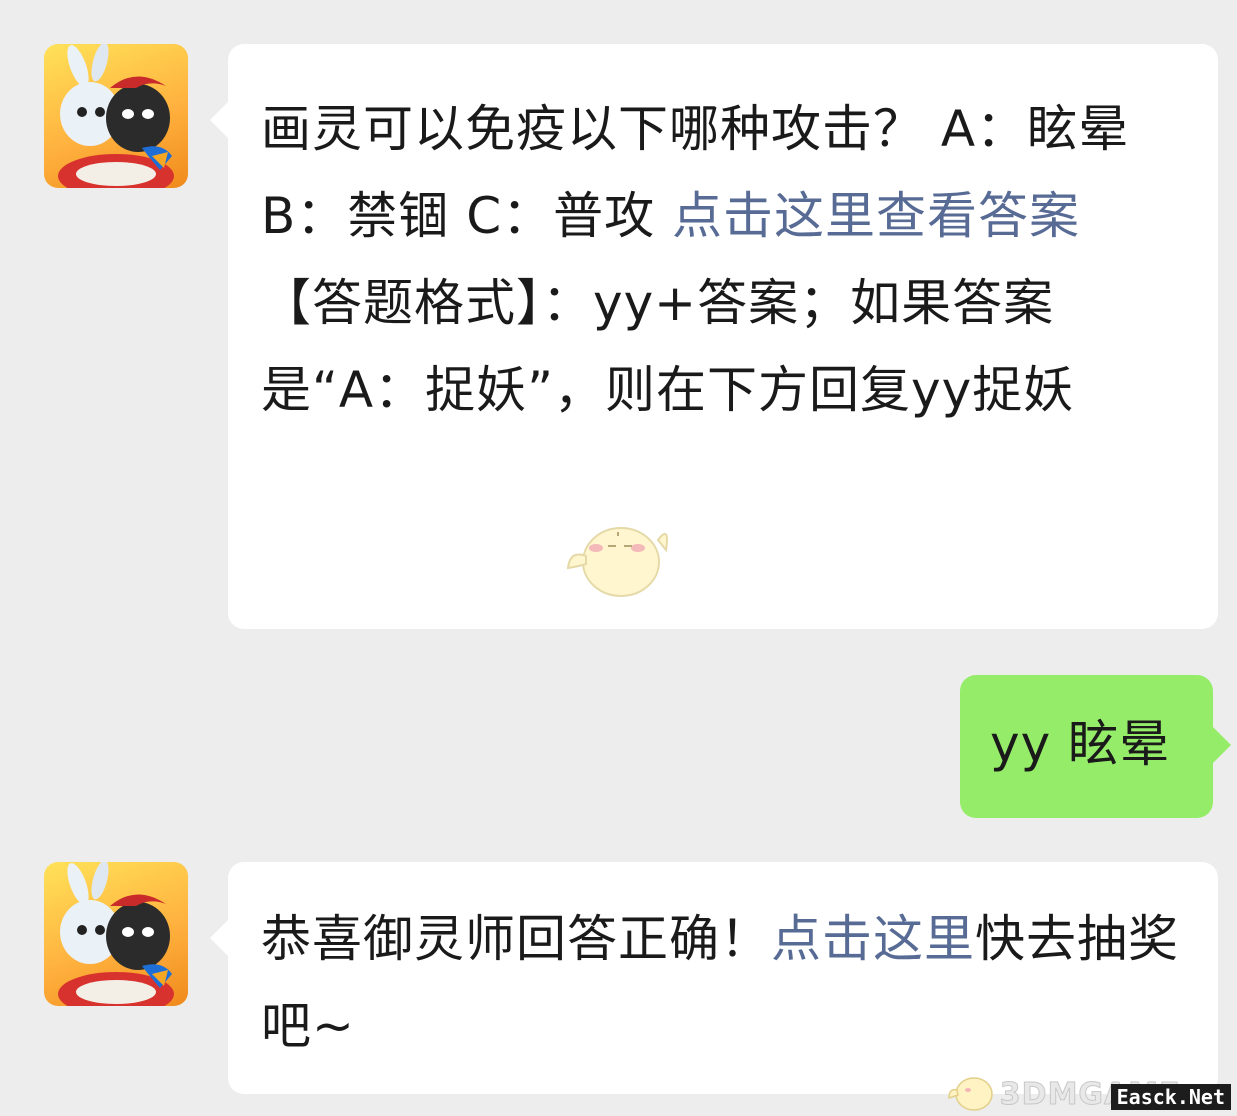 The width and height of the screenshot is (1237, 1116). What do you see at coordinates (516, 939) in the screenshot?
I see `result-text: 恭喜御灵师回答正确！` at bounding box center [516, 939].